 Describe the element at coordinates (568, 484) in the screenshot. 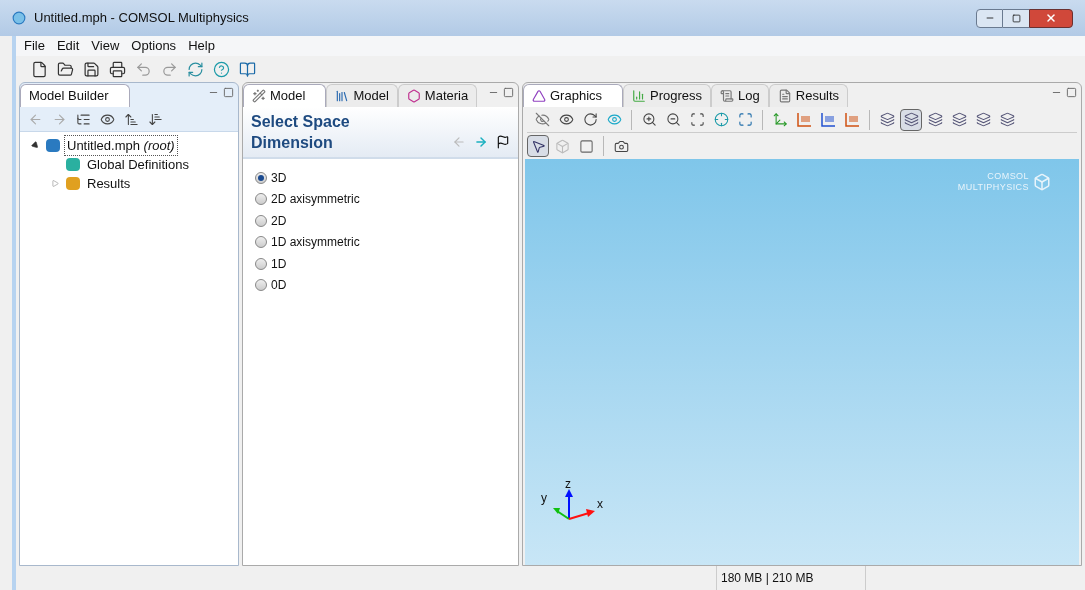

I see `axis-label: z` at that location.